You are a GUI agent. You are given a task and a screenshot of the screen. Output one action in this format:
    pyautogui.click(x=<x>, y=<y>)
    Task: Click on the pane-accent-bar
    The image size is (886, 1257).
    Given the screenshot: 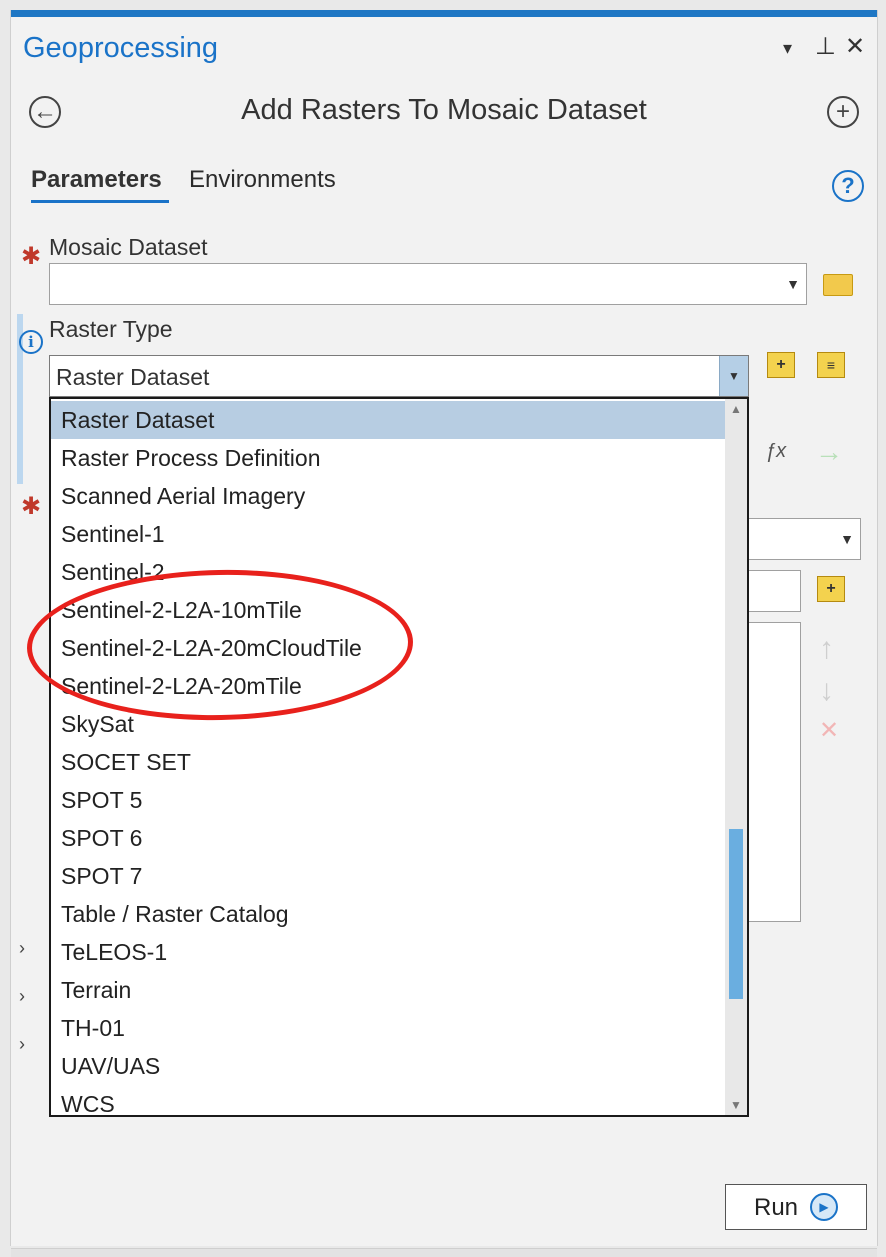 What is the action you would take?
    pyautogui.click(x=444, y=13)
    